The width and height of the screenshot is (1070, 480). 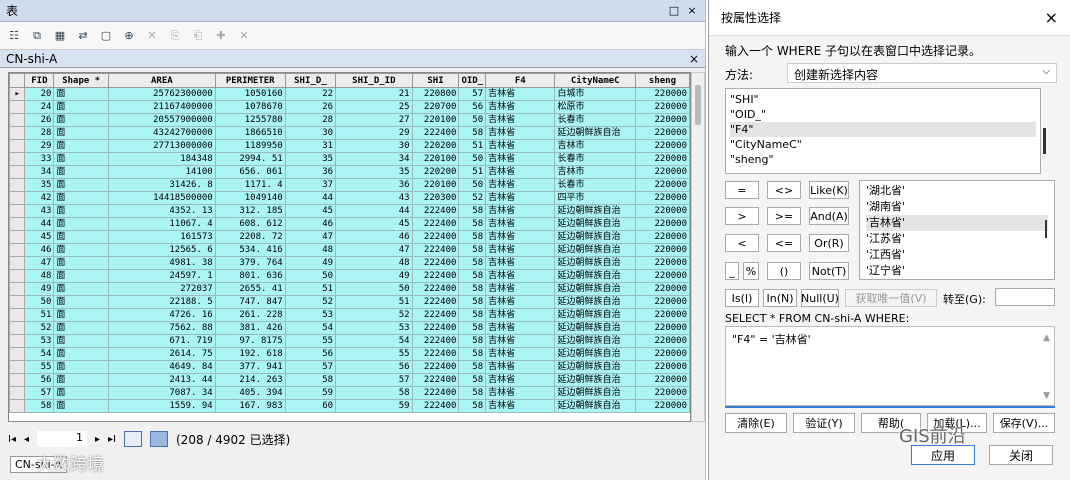 What do you see at coordinates (890, 366) in the screenshot?
I see `where-clause-textarea: "F4" = '吉林省' ▲ ▼` at bounding box center [890, 366].